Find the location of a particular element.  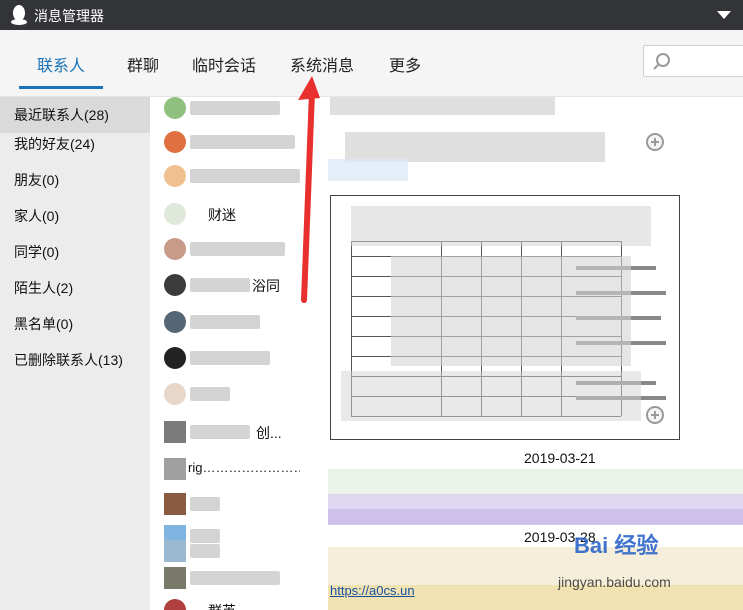

message-link: https://a0cs.un is located at coordinates (372, 590).